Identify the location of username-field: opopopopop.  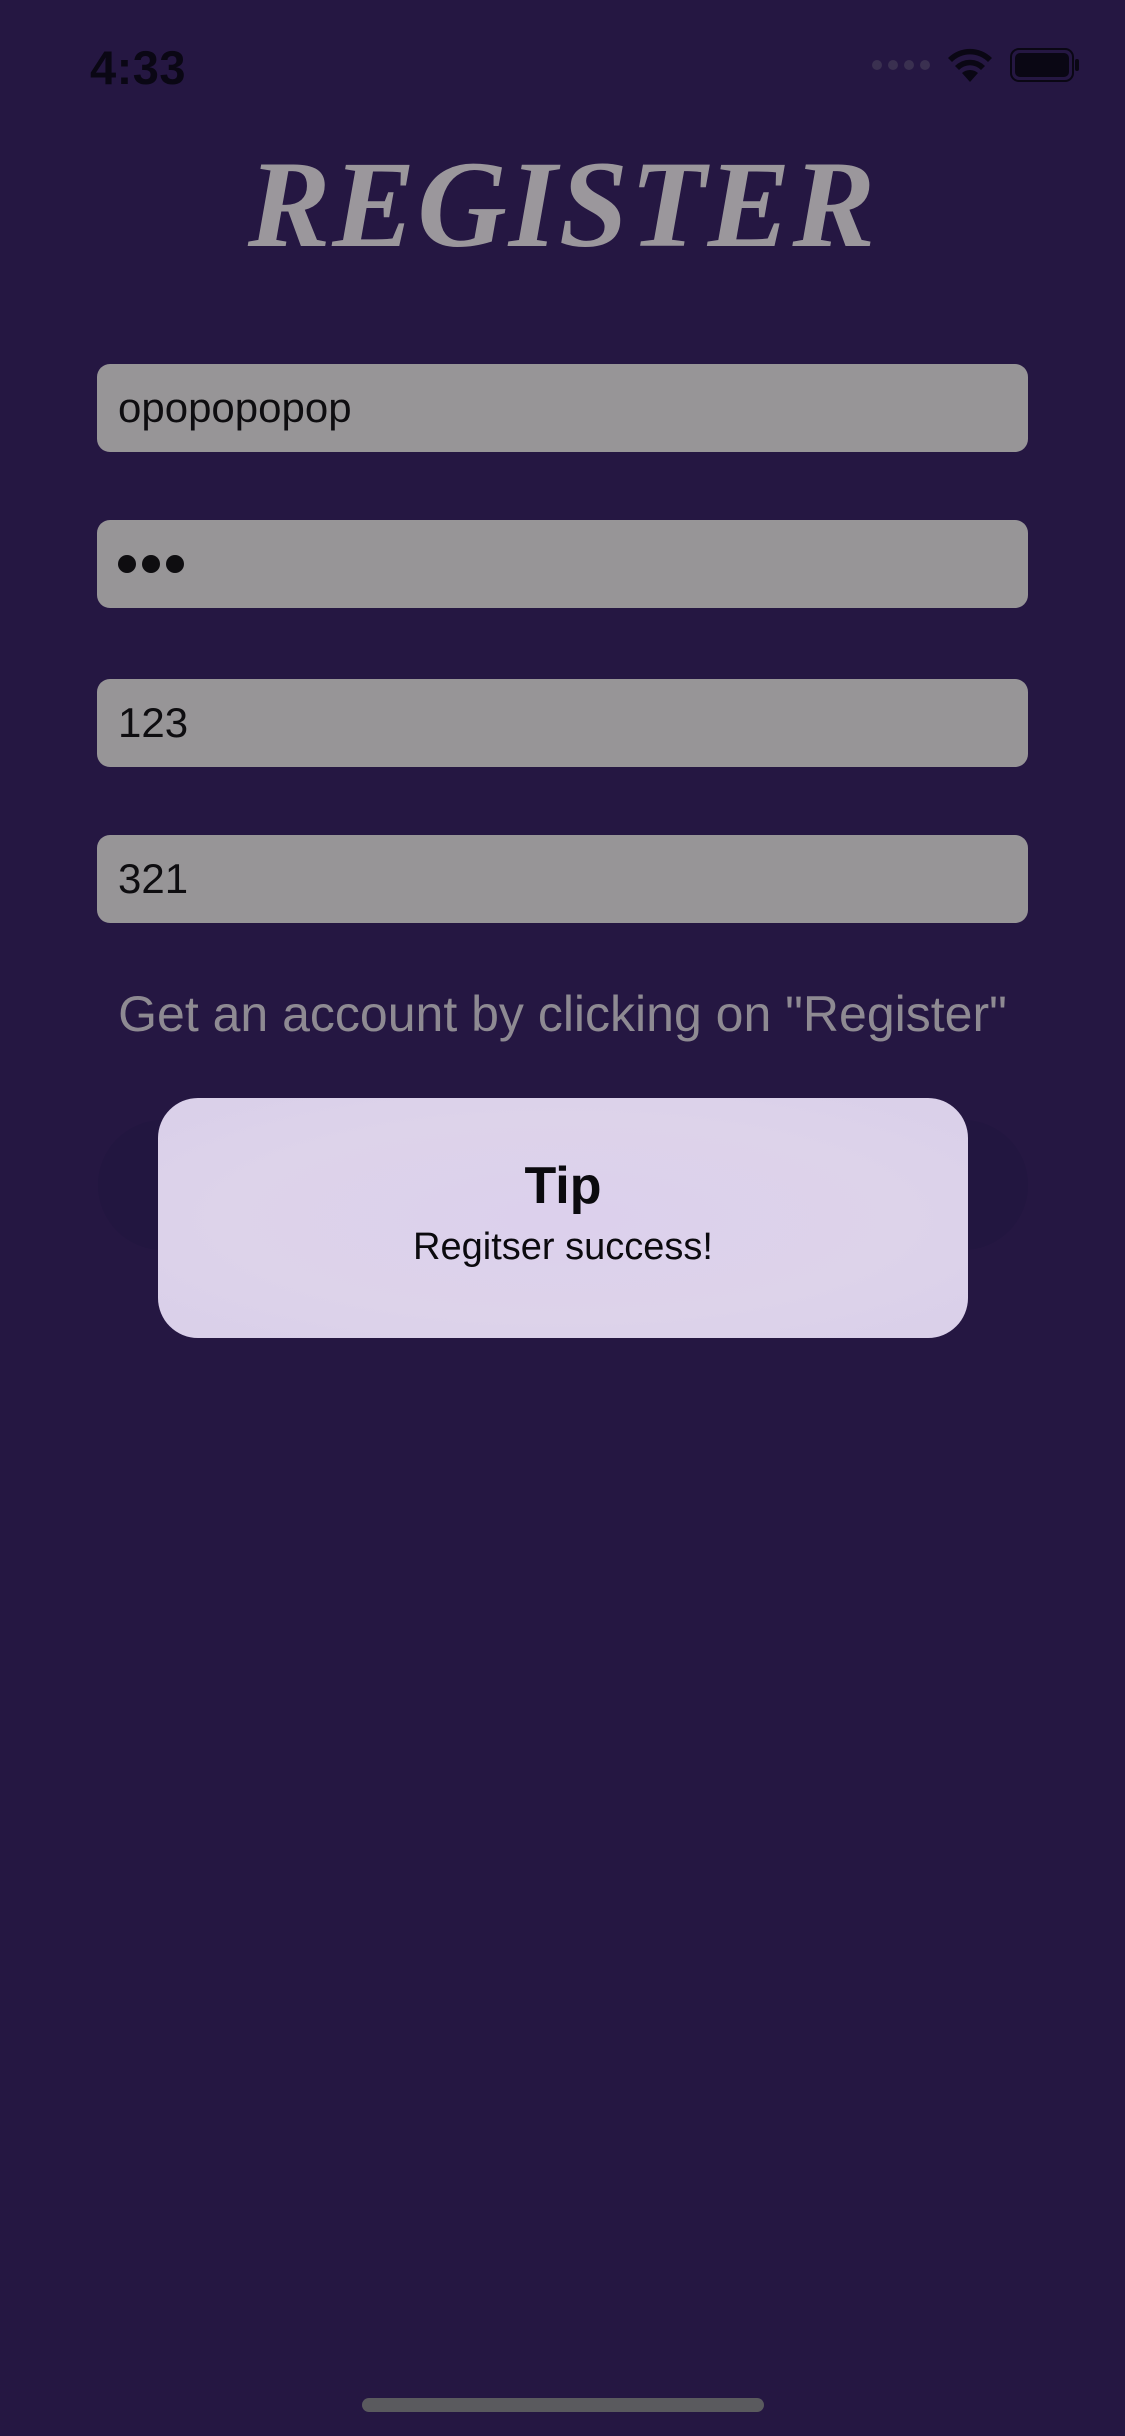
(562, 408).